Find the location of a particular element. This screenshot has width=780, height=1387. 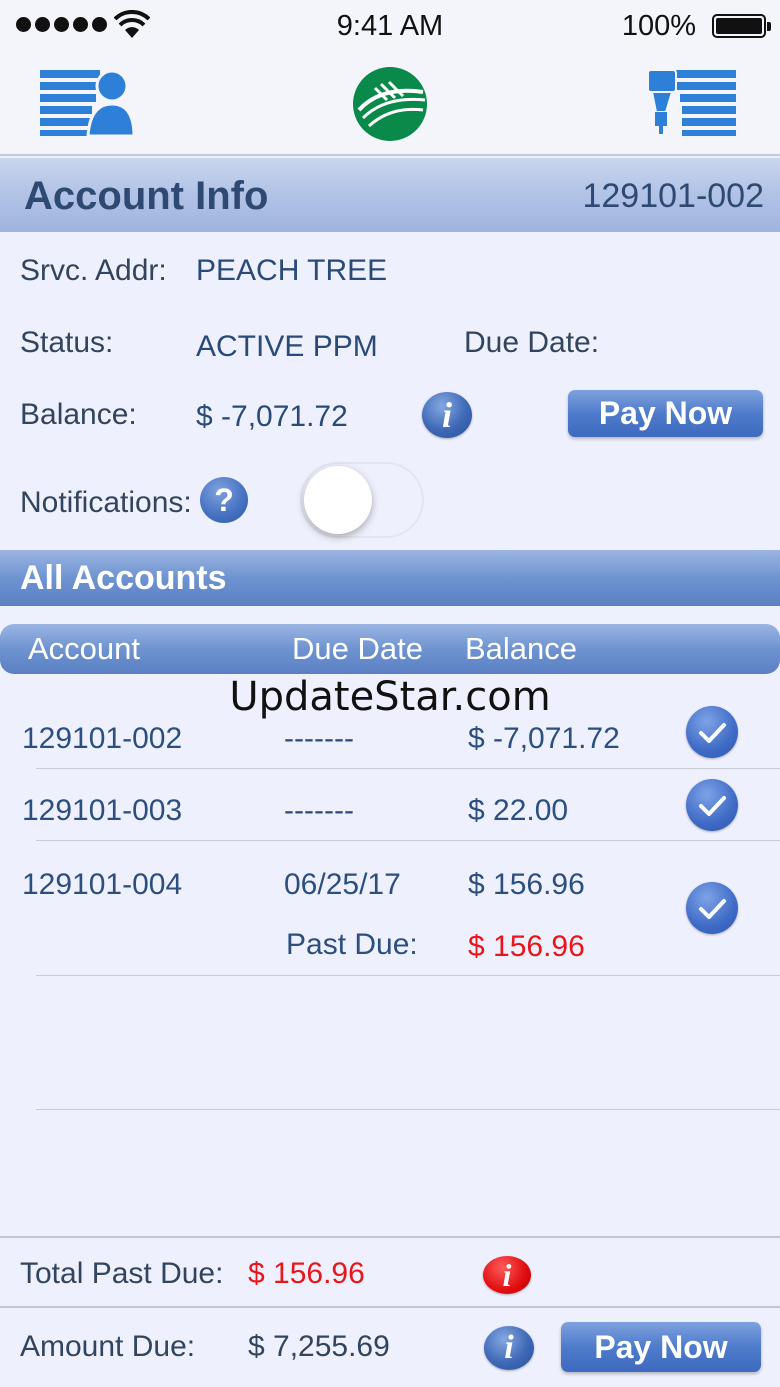

coop-logo is located at coordinates (390, 104).